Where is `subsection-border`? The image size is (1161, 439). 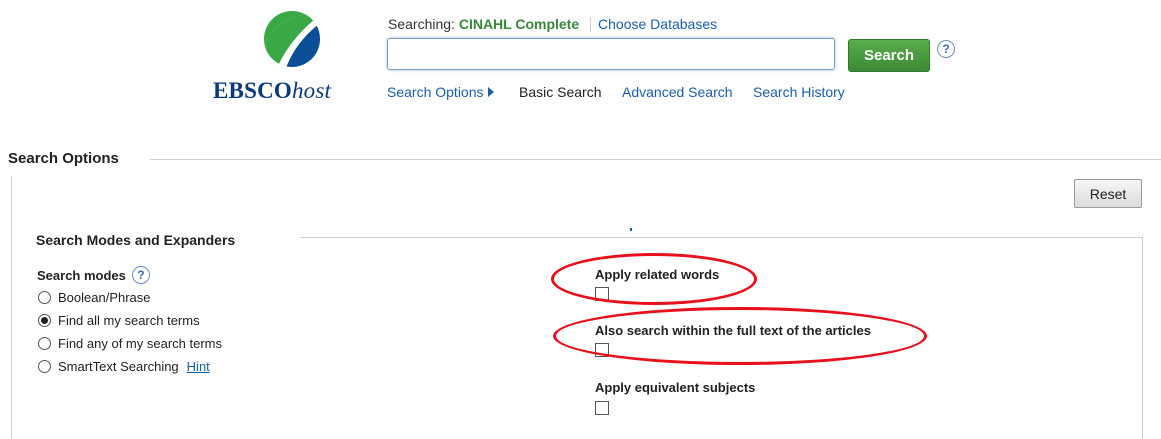
subsection-border is located at coordinates (1142, 338).